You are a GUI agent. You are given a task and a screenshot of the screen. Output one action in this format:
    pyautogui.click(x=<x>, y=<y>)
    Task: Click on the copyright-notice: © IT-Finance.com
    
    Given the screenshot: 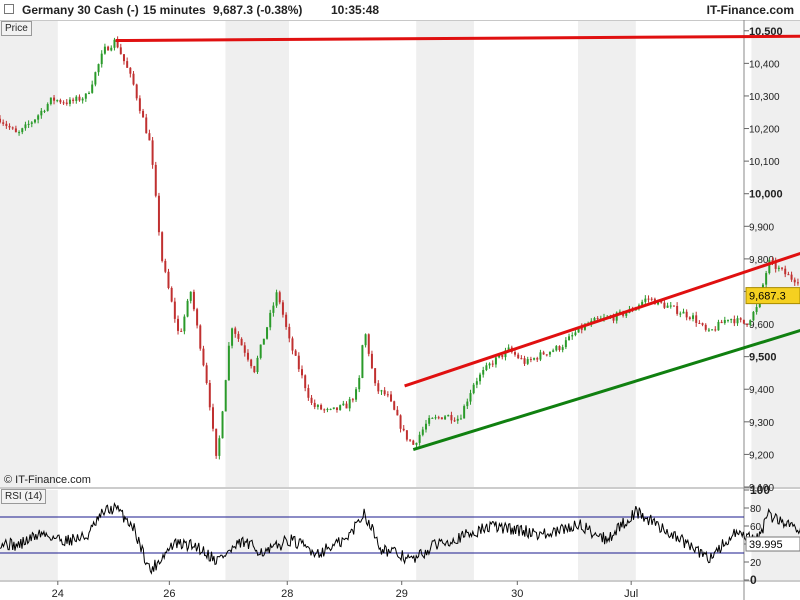 What is the action you would take?
    pyautogui.click(x=47, y=480)
    